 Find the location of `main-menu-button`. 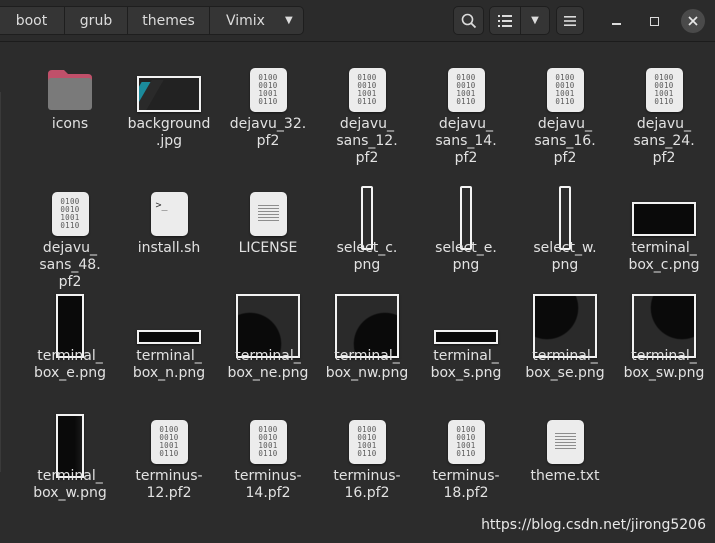

main-menu-button is located at coordinates (570, 20).